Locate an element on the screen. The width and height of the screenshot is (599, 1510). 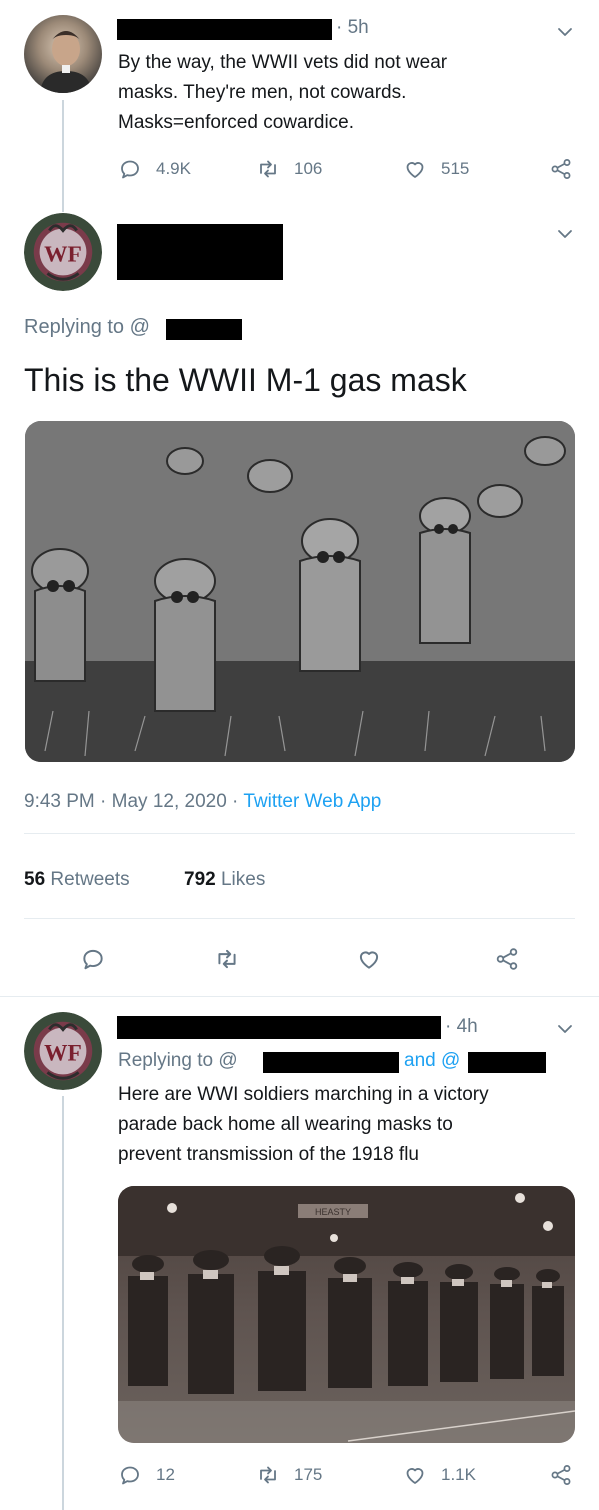
like-button is located at coordinates (369, 959).